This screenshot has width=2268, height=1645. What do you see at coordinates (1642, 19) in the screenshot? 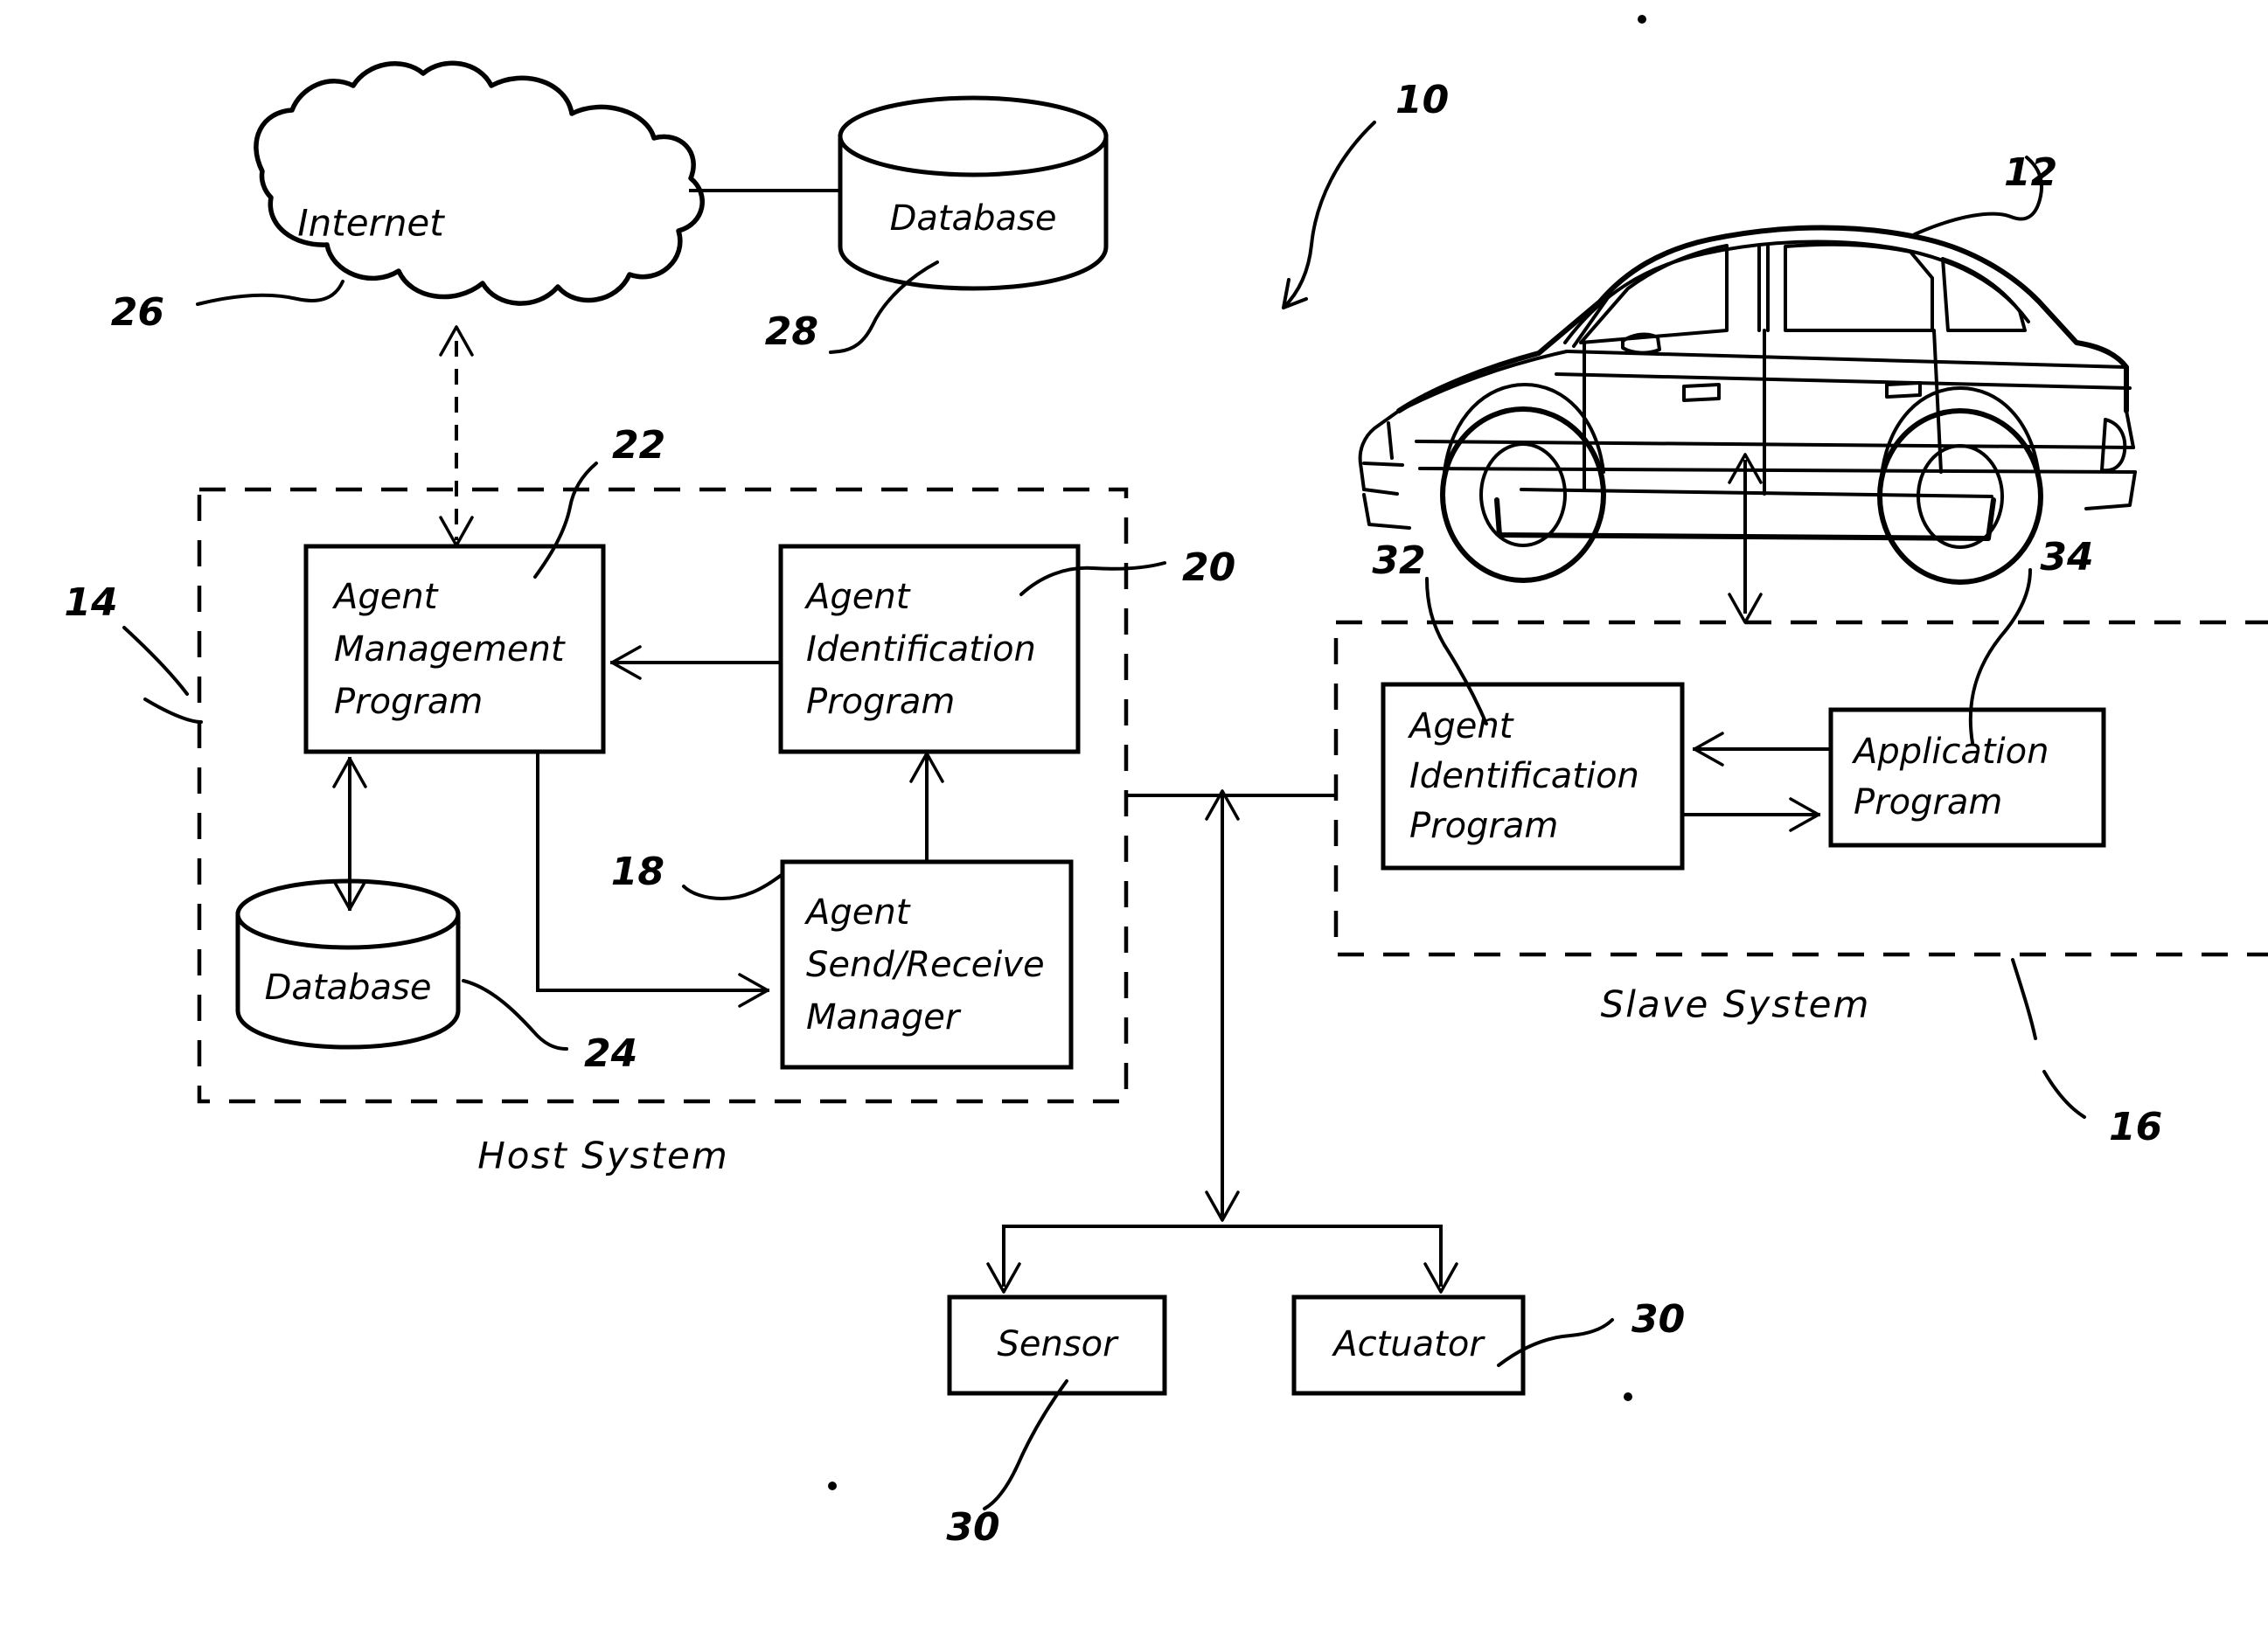
I see `scan-artifact-dot-top` at bounding box center [1642, 19].